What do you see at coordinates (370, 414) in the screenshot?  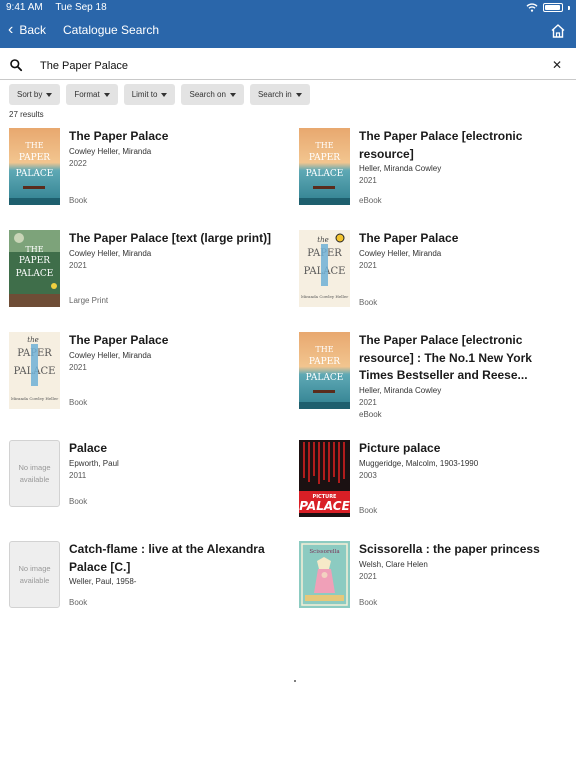 I see `result-format: eBook` at bounding box center [370, 414].